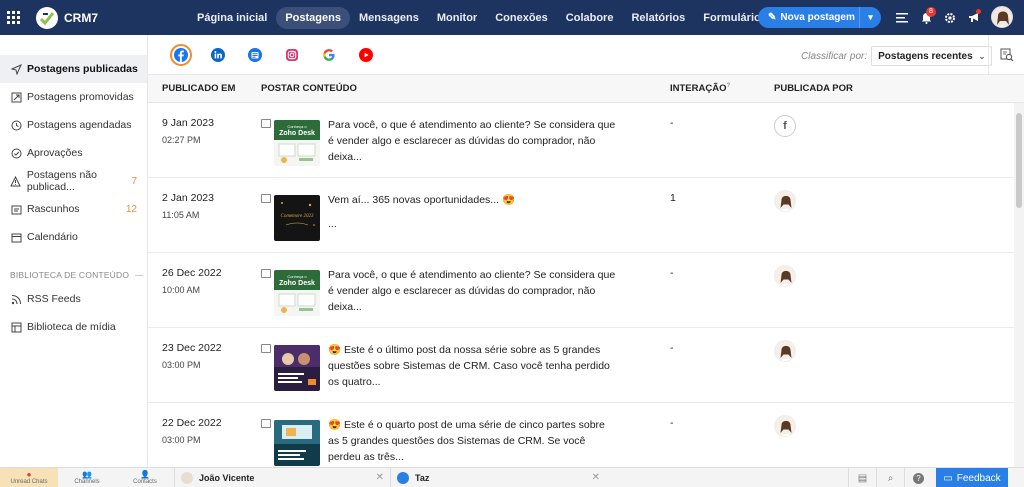  What do you see at coordinates (1019, 160) in the screenshot?
I see `scrollbar-thumb` at bounding box center [1019, 160].